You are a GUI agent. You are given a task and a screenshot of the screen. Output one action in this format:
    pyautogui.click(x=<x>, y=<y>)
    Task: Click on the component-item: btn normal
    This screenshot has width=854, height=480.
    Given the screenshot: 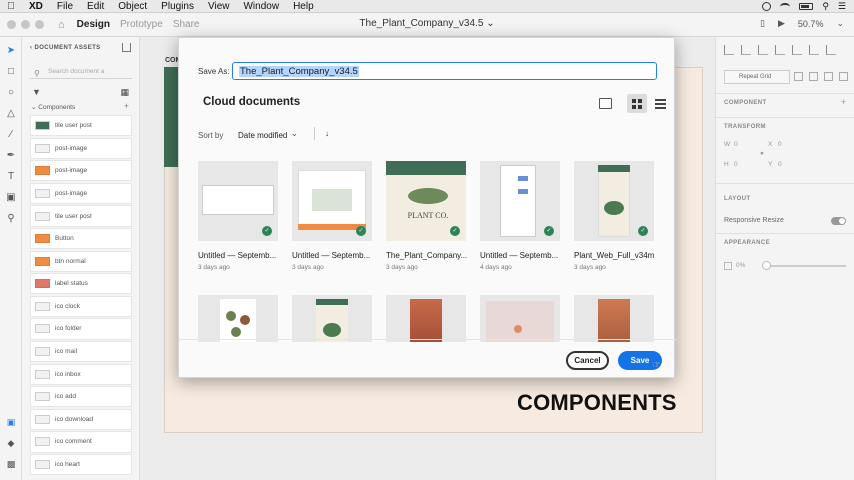 What is the action you would take?
    pyautogui.click(x=81, y=261)
    